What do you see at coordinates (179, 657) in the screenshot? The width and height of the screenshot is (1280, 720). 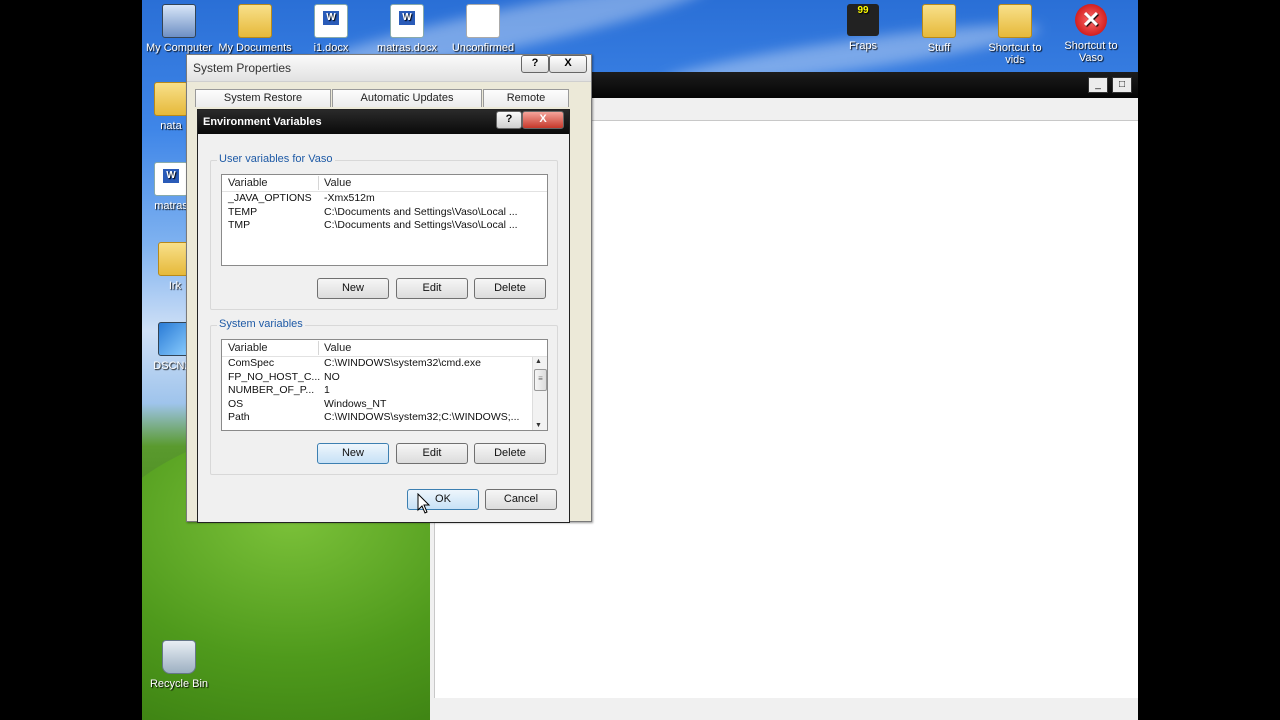 I see `recycle-bin-icon` at bounding box center [179, 657].